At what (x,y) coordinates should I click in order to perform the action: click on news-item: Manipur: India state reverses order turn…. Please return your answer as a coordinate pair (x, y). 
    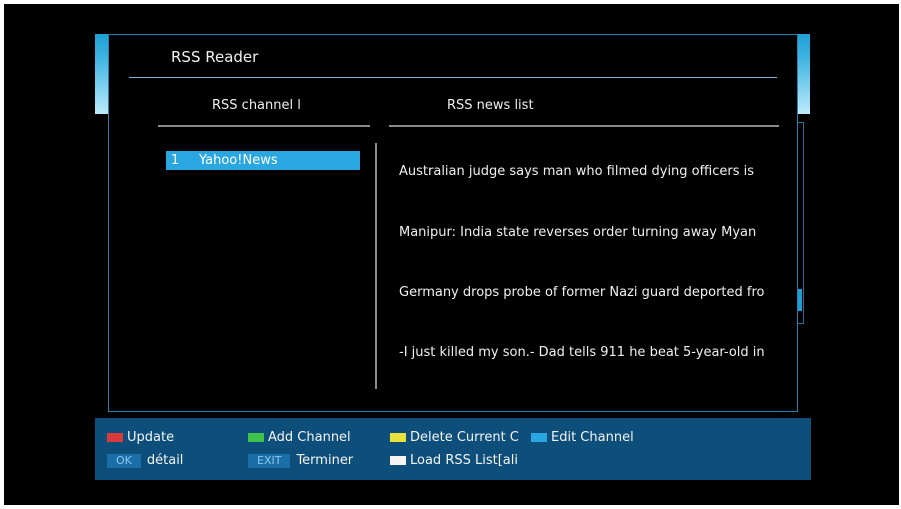
    Looking at the image, I should click on (589, 232).